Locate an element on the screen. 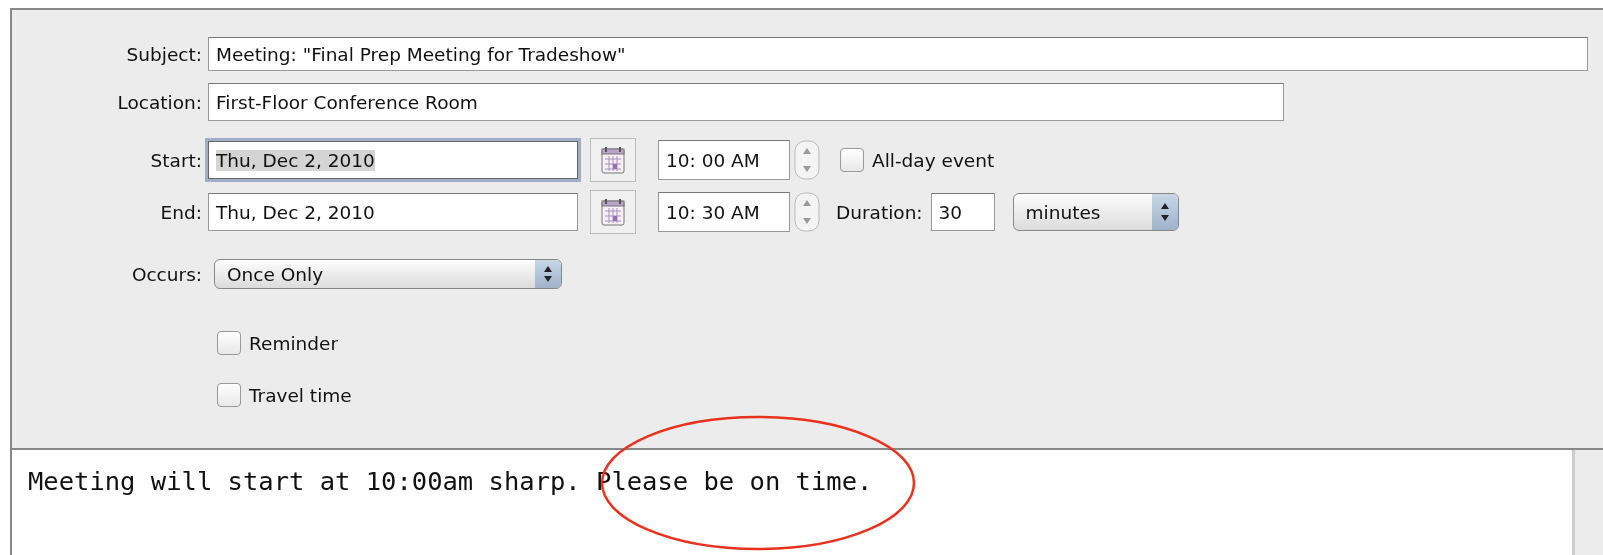 The height and width of the screenshot is (555, 1603). option-label: Reminder is located at coordinates (294, 343).